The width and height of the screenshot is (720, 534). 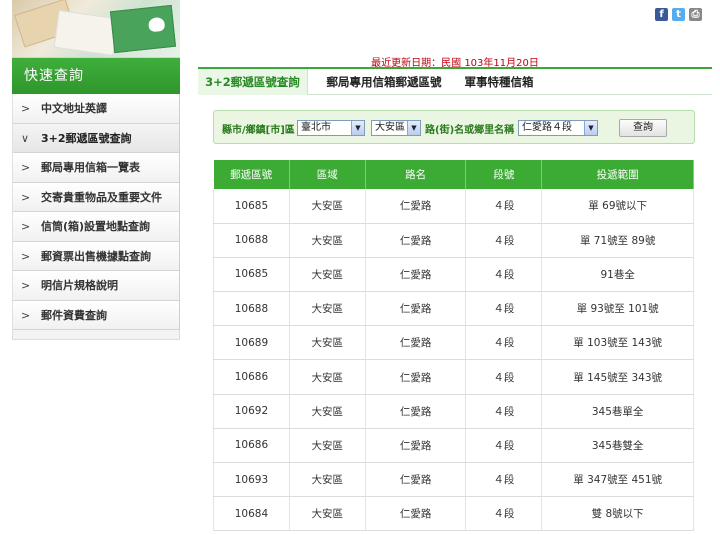 I want to click on tab-zipcode-query: 3+2郵遞區號查詢, so click(x=253, y=82).